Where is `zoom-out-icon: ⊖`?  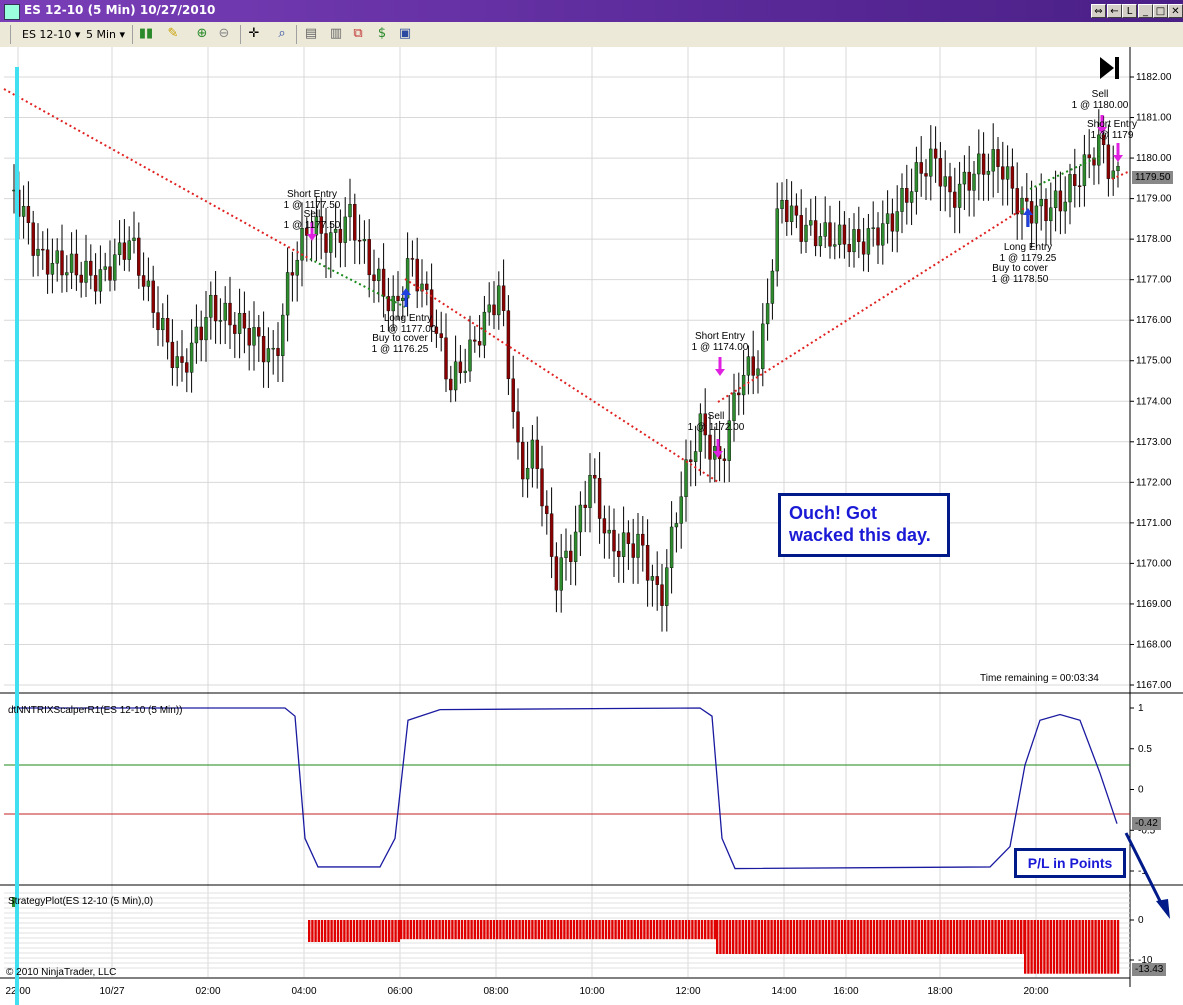 zoom-out-icon: ⊖ is located at coordinates (224, 34).